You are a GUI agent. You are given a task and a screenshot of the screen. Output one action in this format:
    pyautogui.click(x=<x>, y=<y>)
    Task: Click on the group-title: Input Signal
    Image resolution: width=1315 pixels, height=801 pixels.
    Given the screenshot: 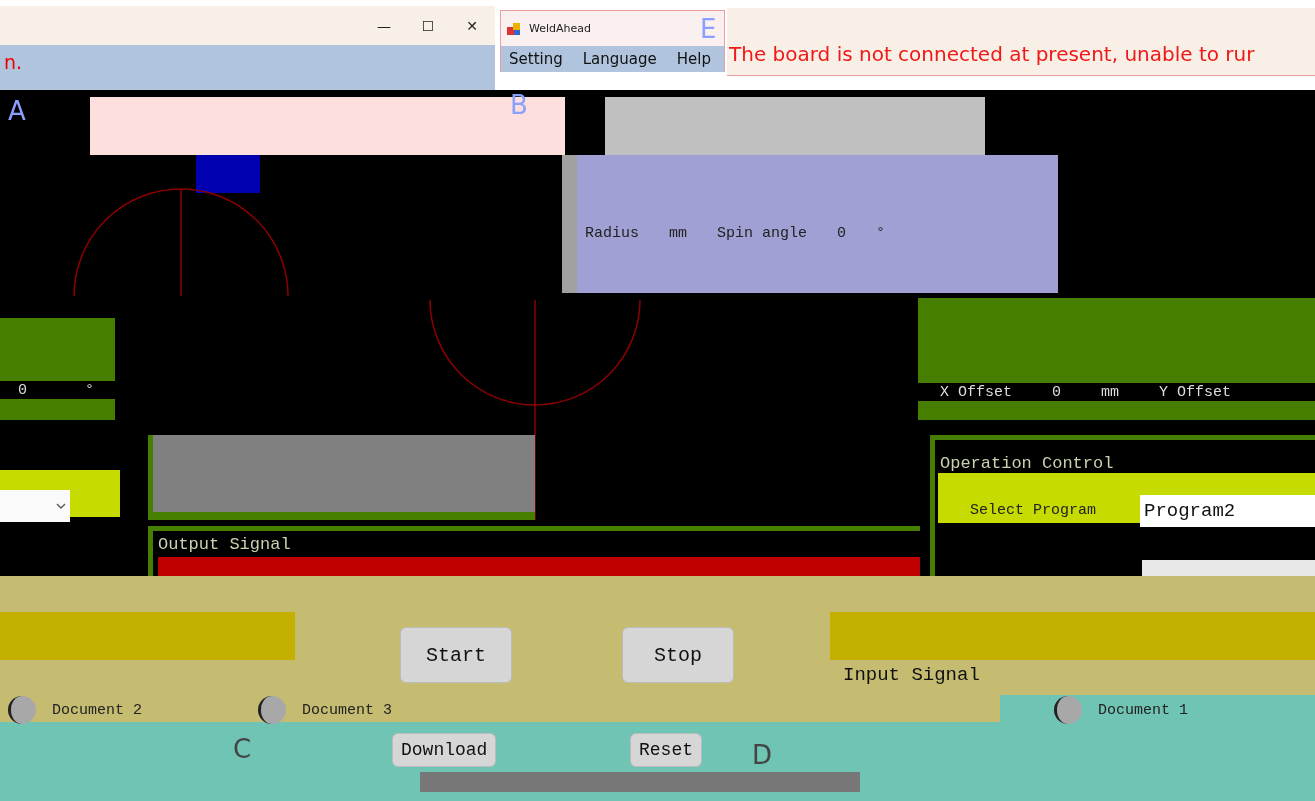 What is the action you would take?
    pyautogui.click(x=911, y=675)
    